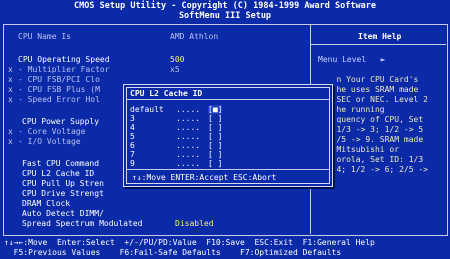  I want to click on cpu-operating-speed-value: 500, so click(177, 59).